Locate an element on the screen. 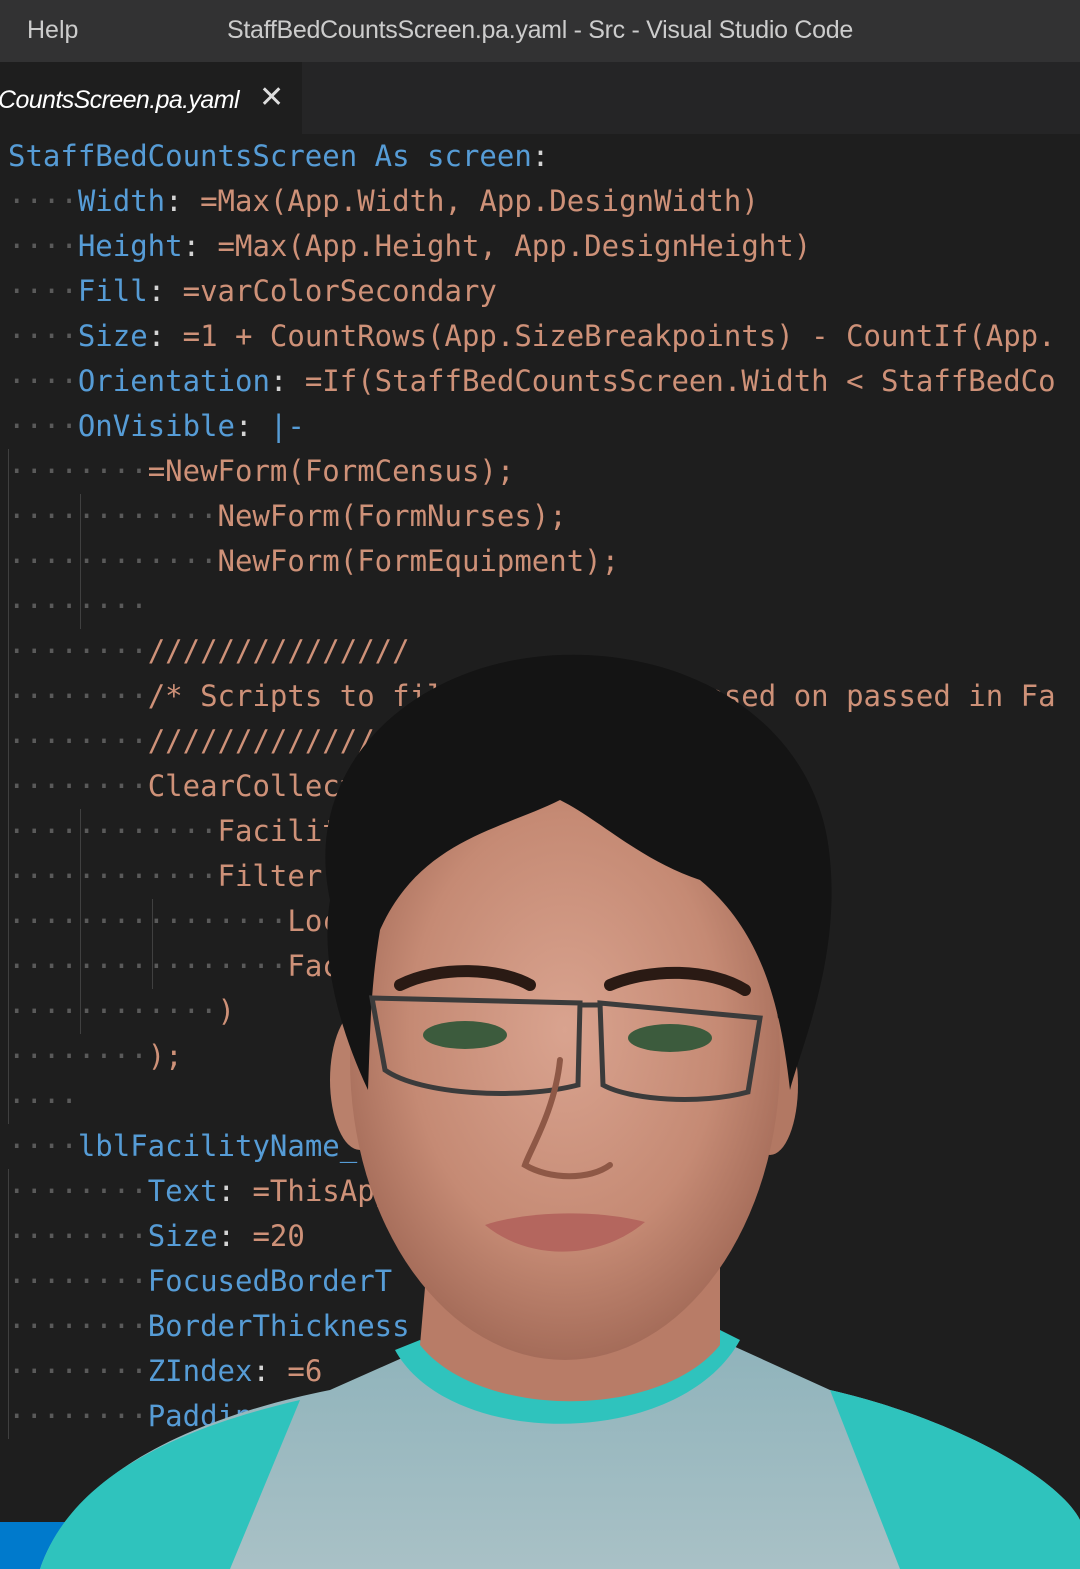 The width and height of the screenshot is (1080, 1569). code-line: ············NewForm(FormNurses); is located at coordinates (287, 516).